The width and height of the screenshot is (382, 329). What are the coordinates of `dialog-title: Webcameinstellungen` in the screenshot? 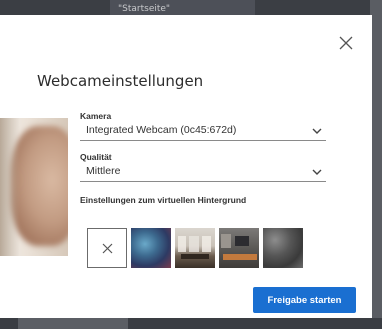 It's located at (120, 81).